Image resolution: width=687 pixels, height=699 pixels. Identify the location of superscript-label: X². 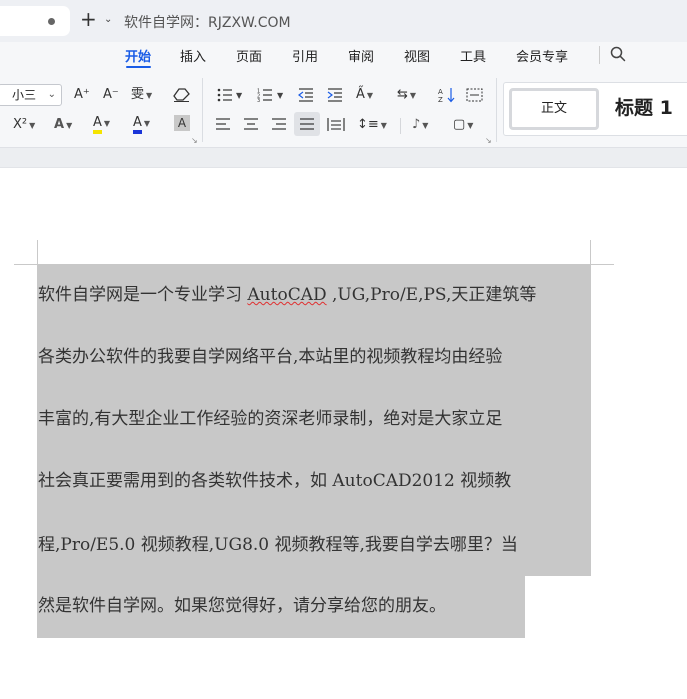
(20, 124).